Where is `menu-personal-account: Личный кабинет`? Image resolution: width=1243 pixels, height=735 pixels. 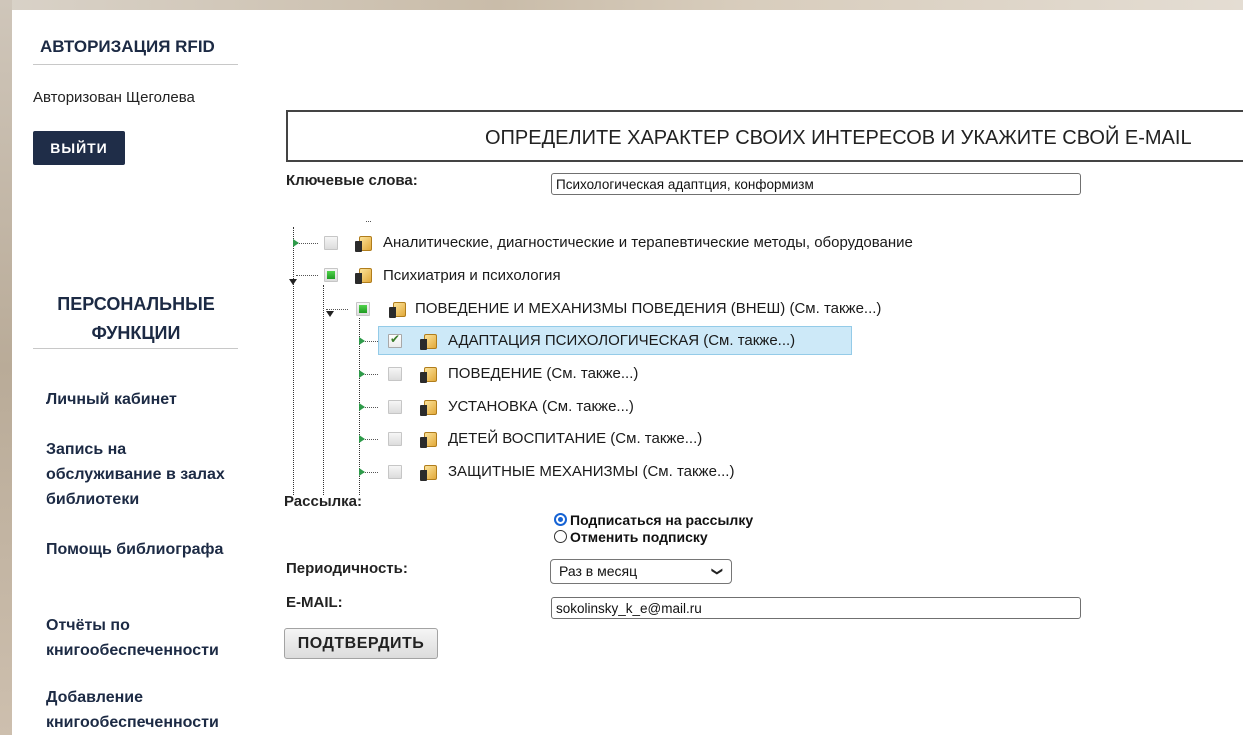 menu-personal-account: Личный кабинет is located at coordinates (146, 399).